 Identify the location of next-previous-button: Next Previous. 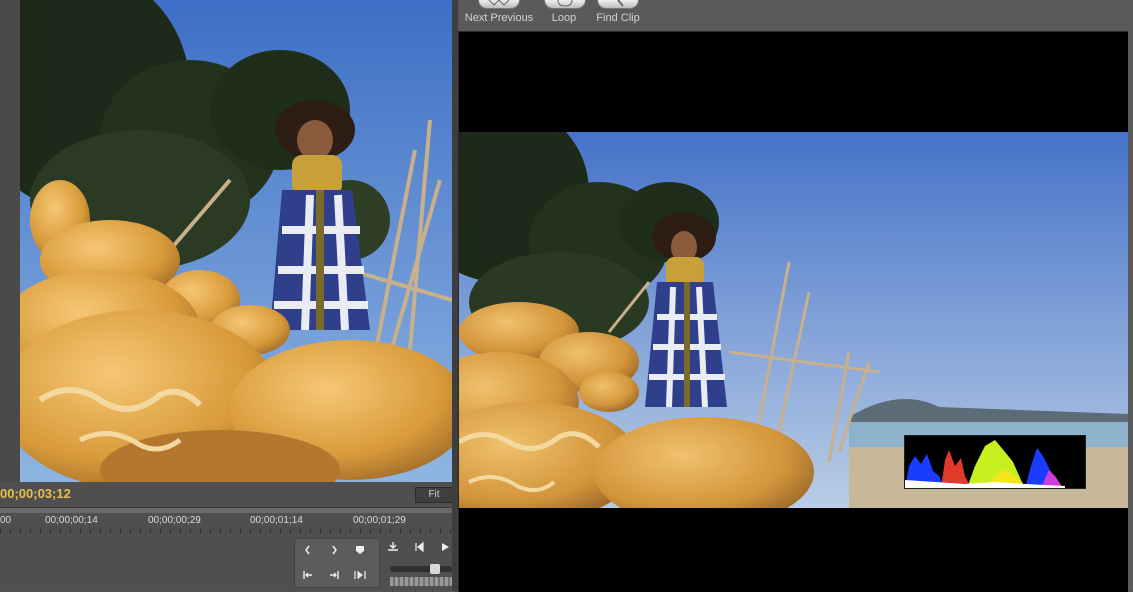
(499, 12).